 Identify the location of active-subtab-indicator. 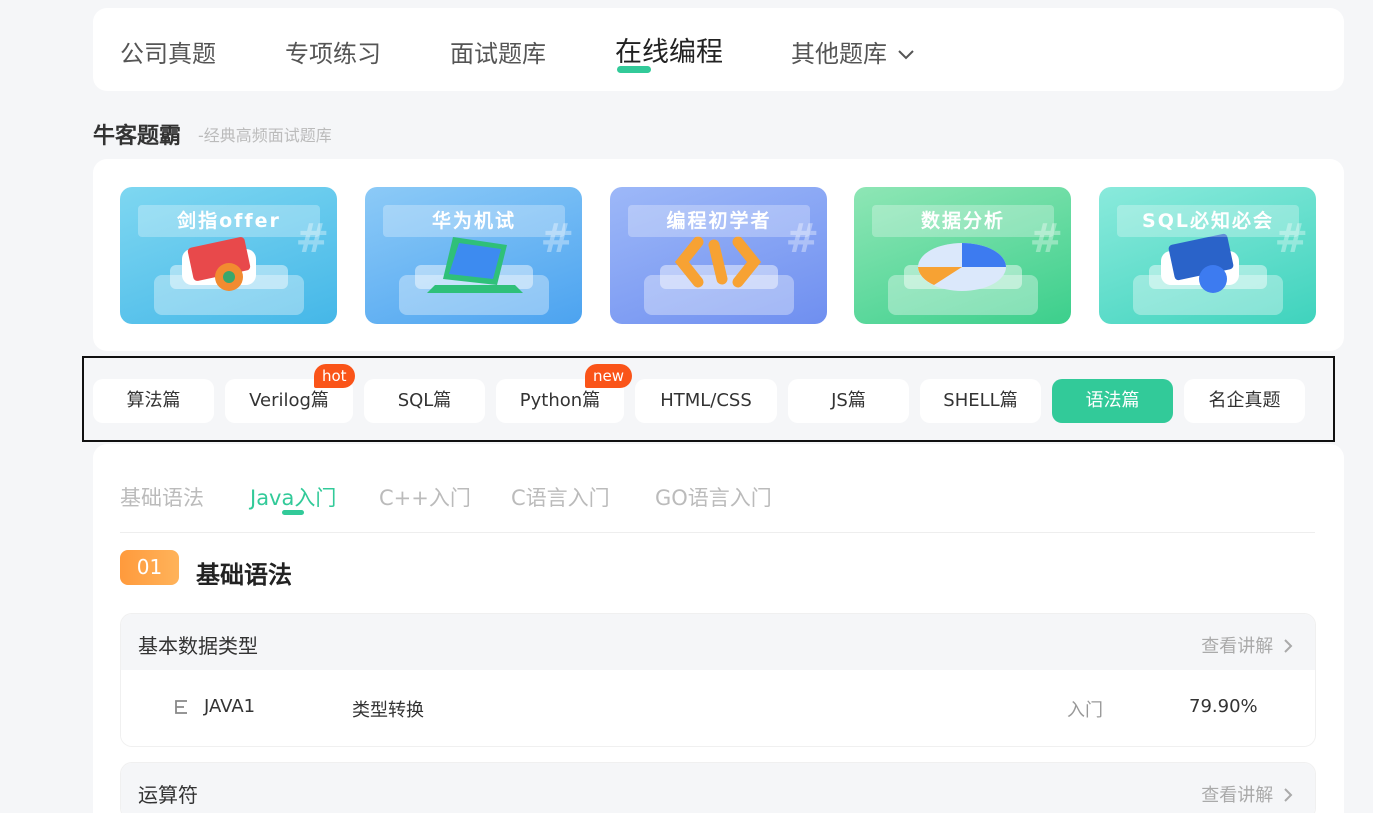
(293, 512).